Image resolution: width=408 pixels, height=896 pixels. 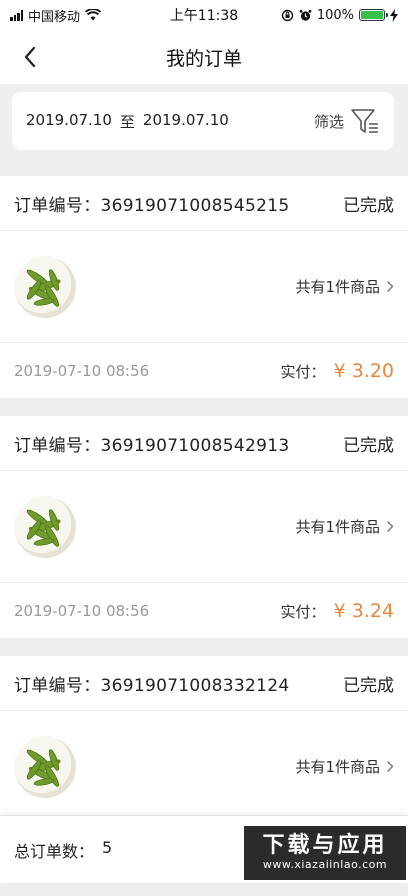 What do you see at coordinates (364, 121) in the screenshot?
I see `funnel-icon` at bounding box center [364, 121].